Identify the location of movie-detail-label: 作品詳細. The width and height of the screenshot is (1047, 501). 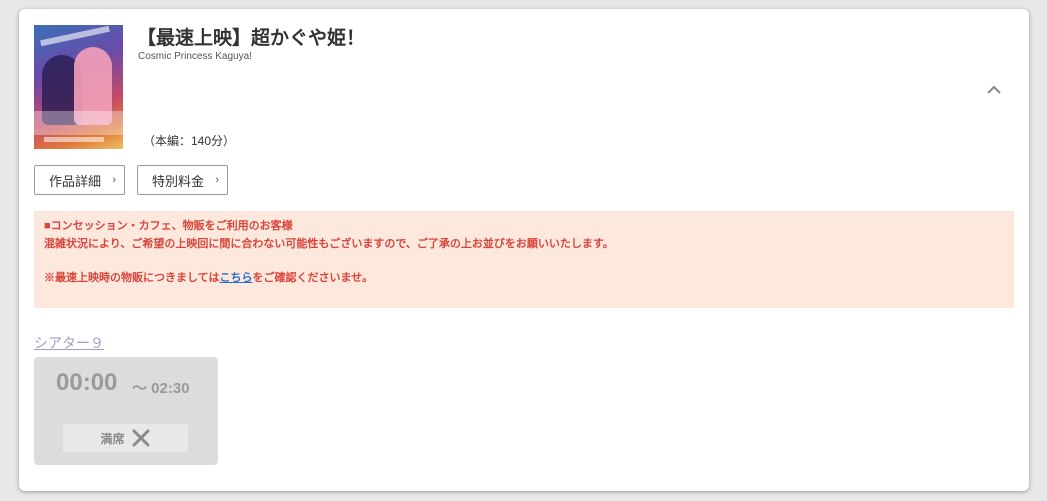
(75, 181).